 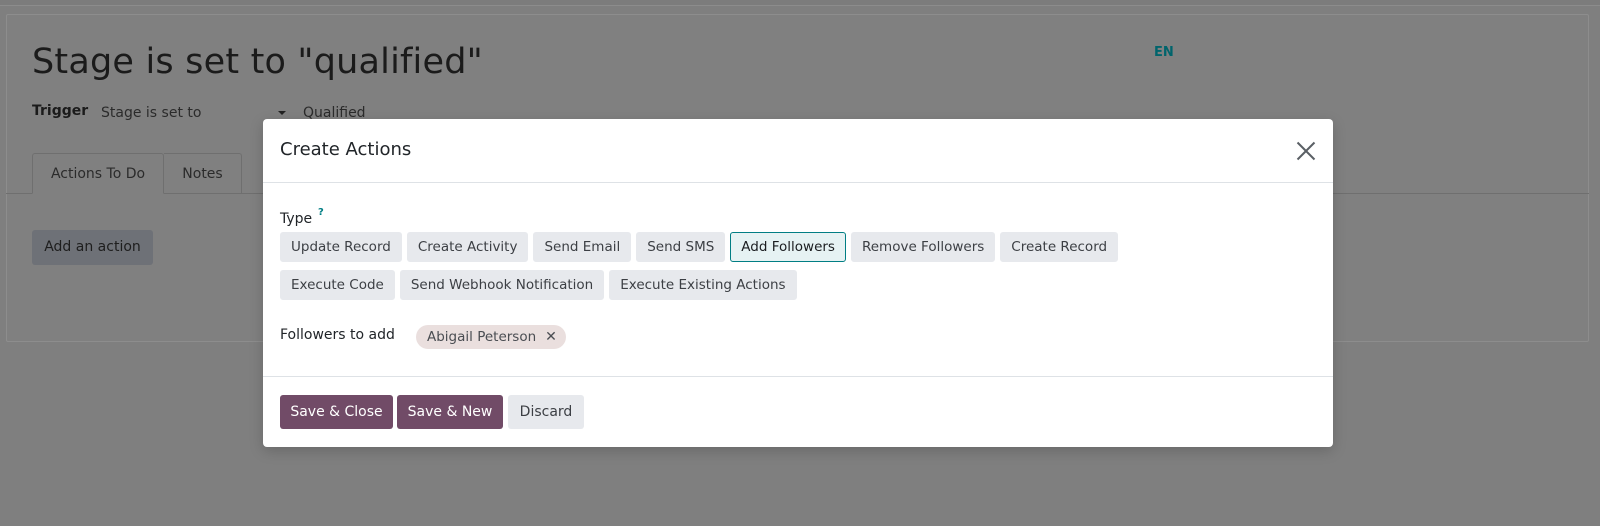 I want to click on followers-label: Followers to add, so click(x=337, y=335).